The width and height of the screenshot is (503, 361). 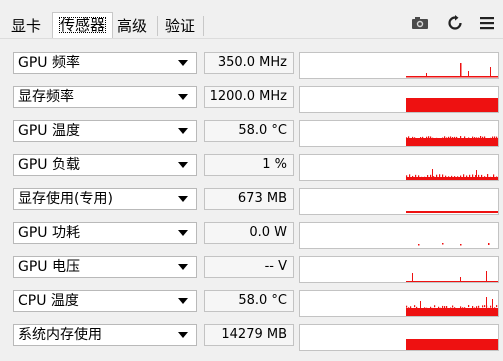 What do you see at coordinates (26, 26) in the screenshot?
I see `tab-graphics-card: 显卡` at bounding box center [26, 26].